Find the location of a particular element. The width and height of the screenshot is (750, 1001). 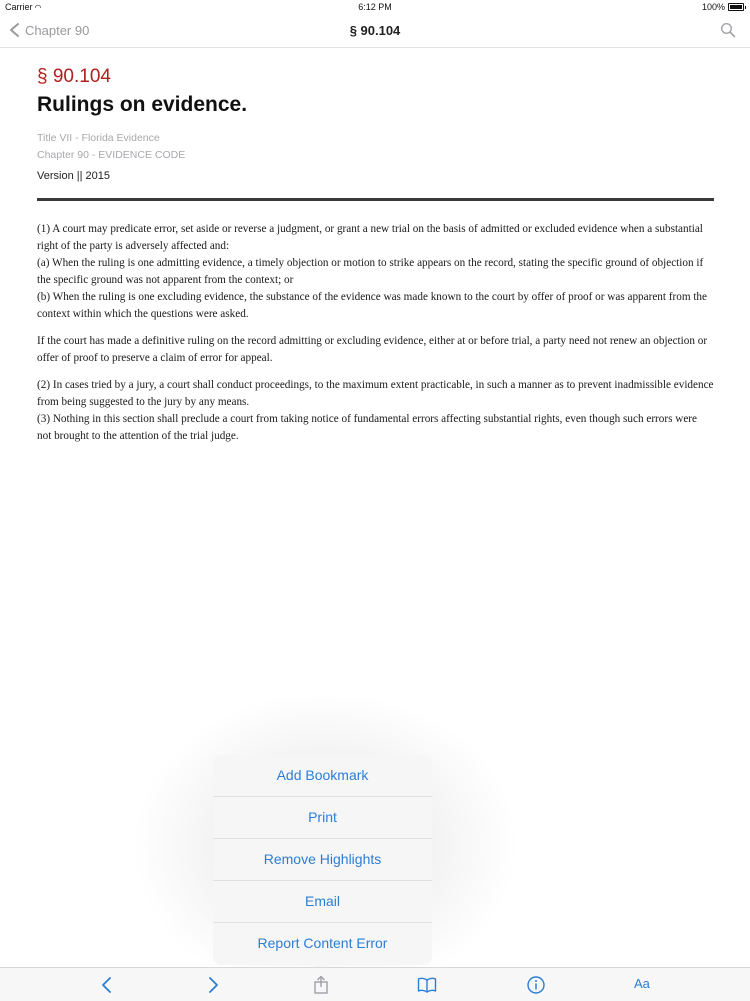

bottom-toolbar: Aa is located at coordinates (375, 984).